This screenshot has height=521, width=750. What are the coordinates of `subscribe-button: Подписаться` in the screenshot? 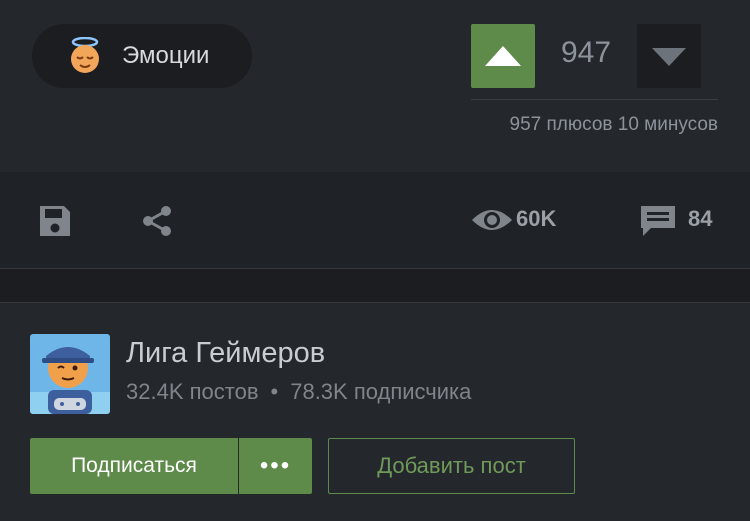 It's located at (134, 466).